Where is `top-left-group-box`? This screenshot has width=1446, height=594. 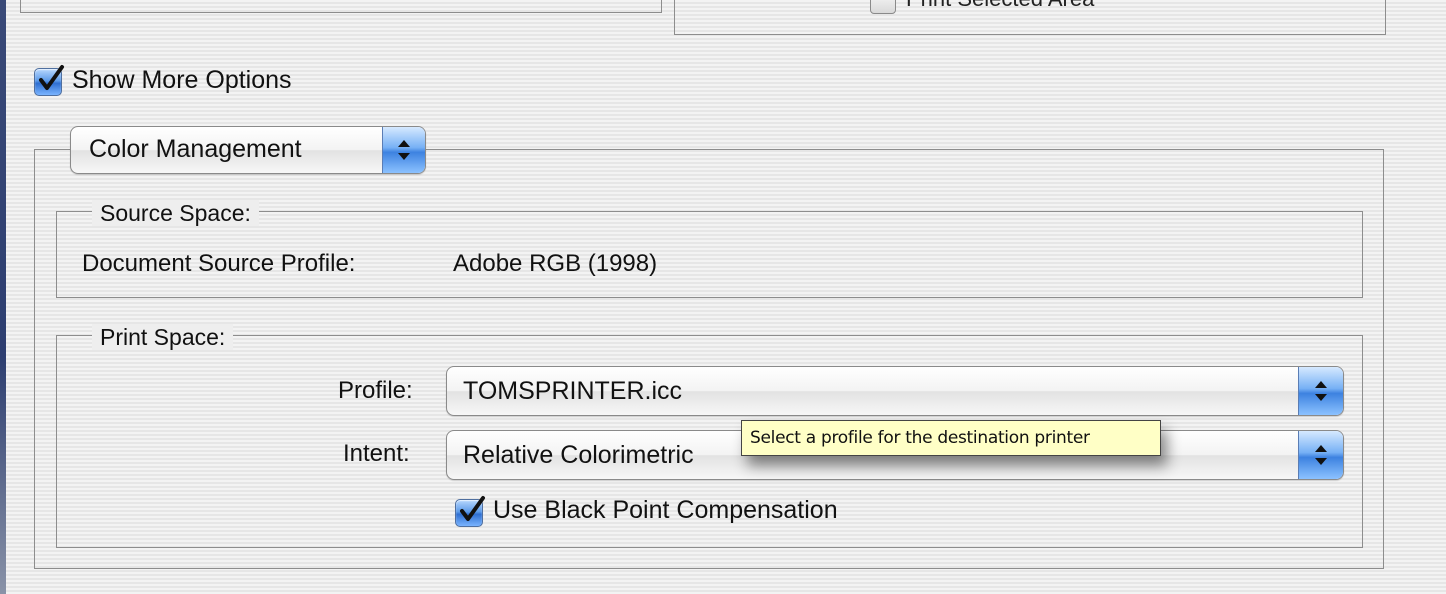
top-left-group-box is located at coordinates (341, 6).